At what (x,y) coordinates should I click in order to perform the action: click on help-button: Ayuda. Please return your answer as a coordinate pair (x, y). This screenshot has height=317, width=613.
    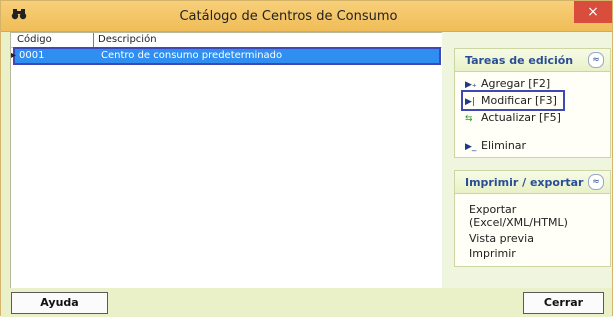
    Looking at the image, I should click on (59, 303).